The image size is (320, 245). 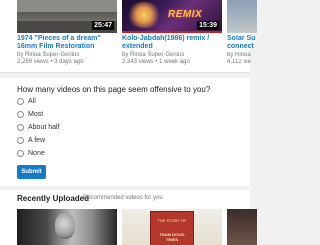 What do you see at coordinates (26, 101) in the screenshot?
I see `survey-option-all: All` at bounding box center [26, 101].